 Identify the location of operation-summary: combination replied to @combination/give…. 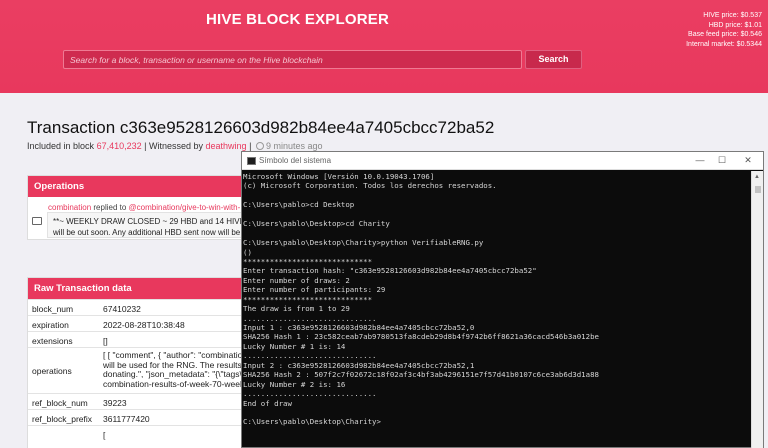
(144, 207).